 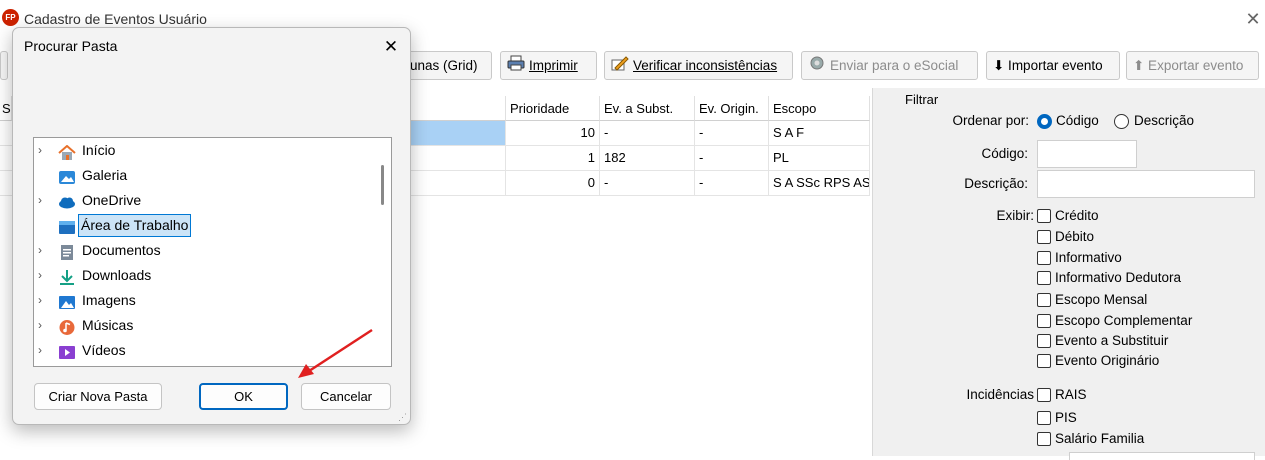 I want to click on cell-escopo: S A F, so click(x=819, y=133).